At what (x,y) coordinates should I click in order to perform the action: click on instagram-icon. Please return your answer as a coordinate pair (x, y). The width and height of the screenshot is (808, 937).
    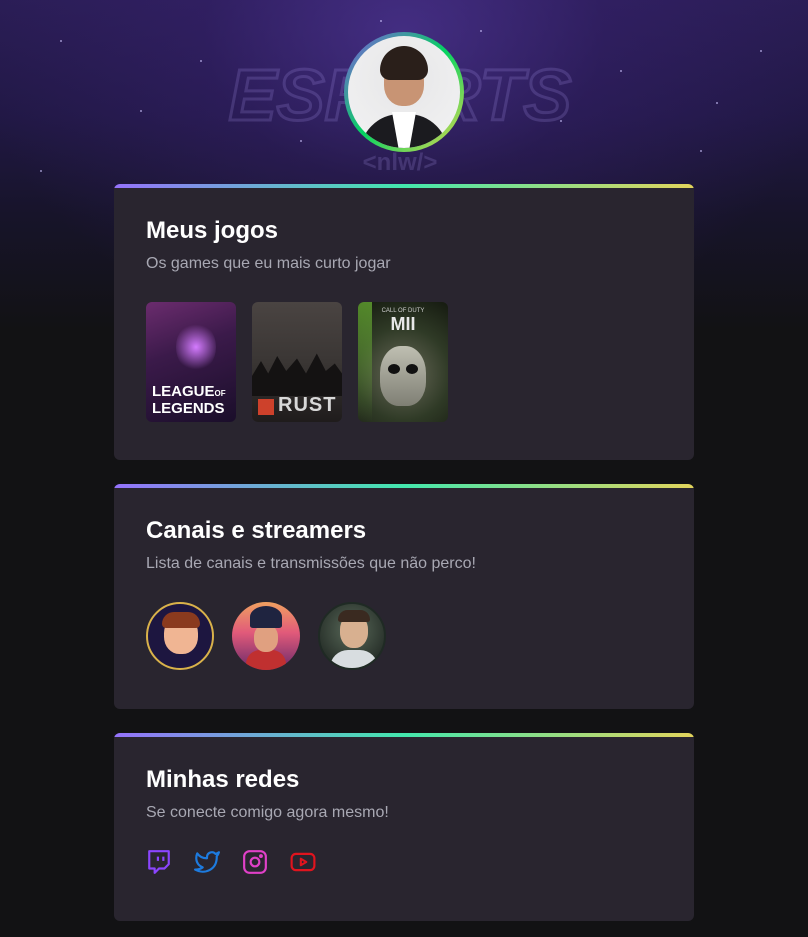
    Looking at the image, I should click on (255, 862).